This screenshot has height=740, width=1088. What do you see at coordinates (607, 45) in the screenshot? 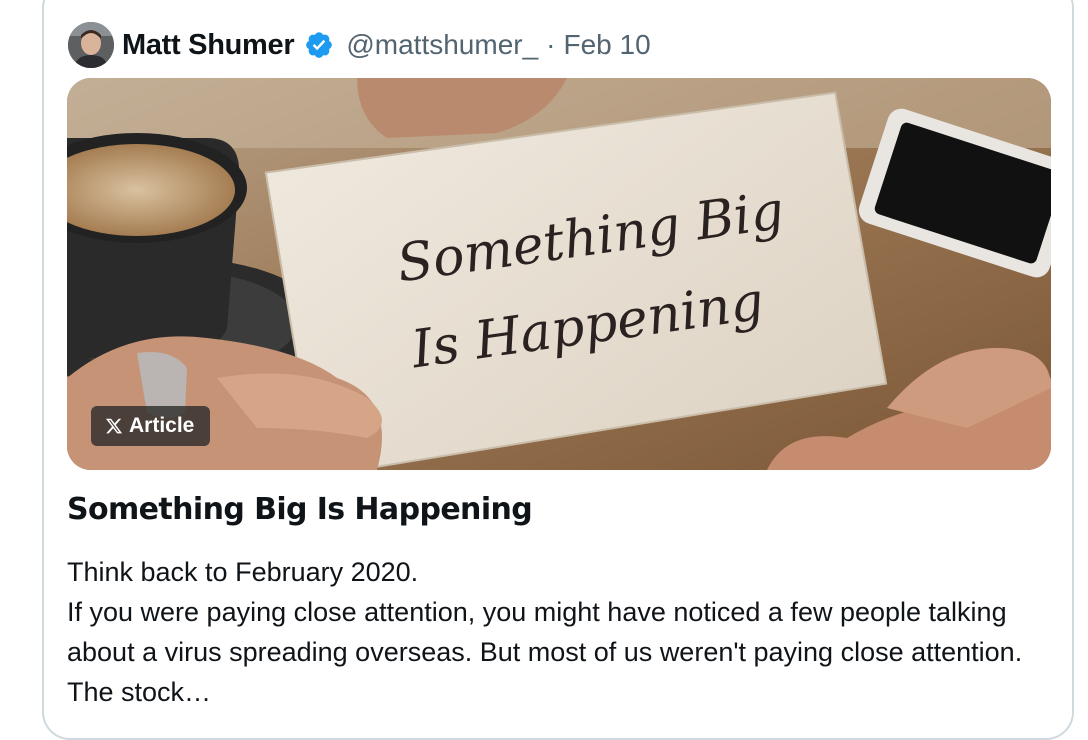
I see `post-date: Feb 10` at bounding box center [607, 45].